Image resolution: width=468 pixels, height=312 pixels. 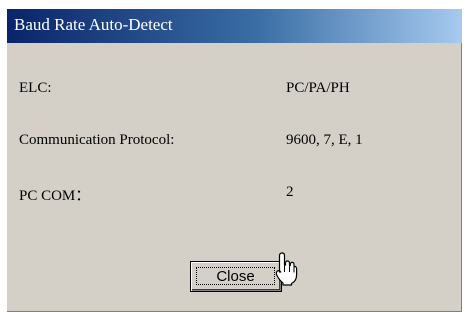 I want to click on elc-label: ELC:, so click(x=35, y=88).